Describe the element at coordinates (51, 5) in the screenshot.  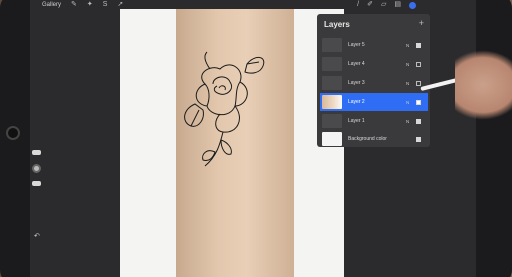
I see `gallery-button: Gallery` at that location.